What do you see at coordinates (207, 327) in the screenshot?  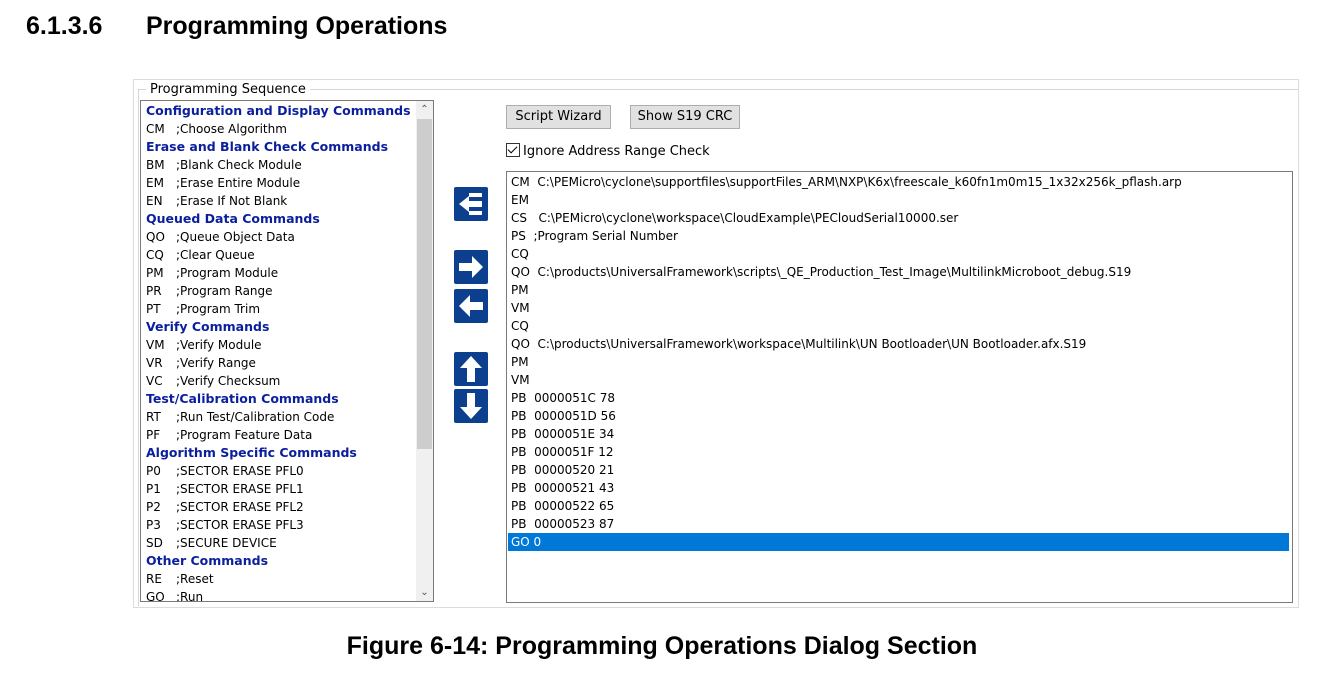 I see `command-category: Verify Commands` at bounding box center [207, 327].